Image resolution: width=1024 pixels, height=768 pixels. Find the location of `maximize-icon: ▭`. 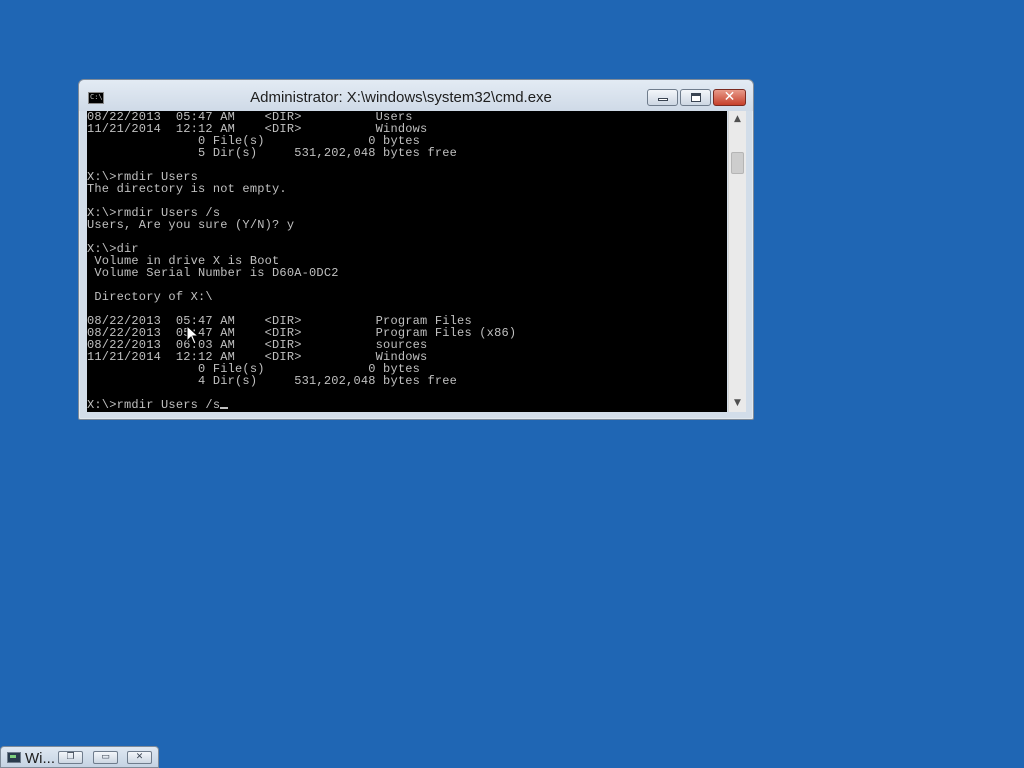

maximize-icon: ▭ is located at coordinates (105, 757).